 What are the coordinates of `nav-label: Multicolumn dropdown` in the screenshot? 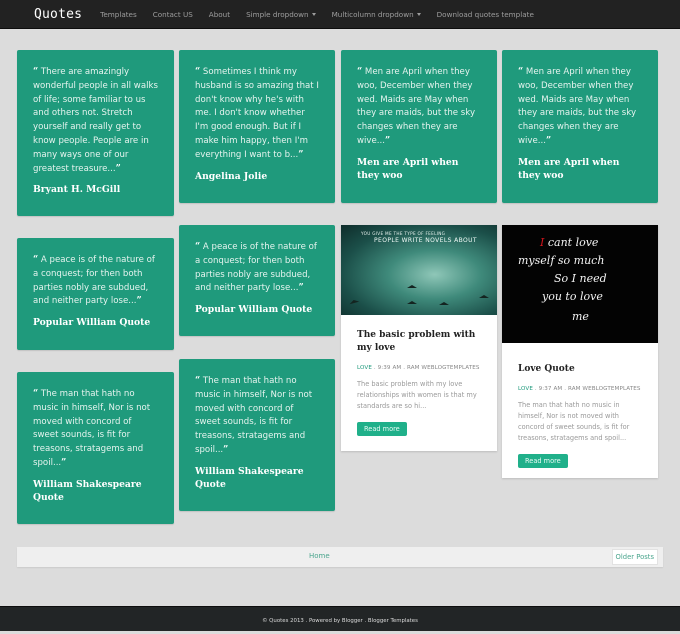 It's located at (372, 14).